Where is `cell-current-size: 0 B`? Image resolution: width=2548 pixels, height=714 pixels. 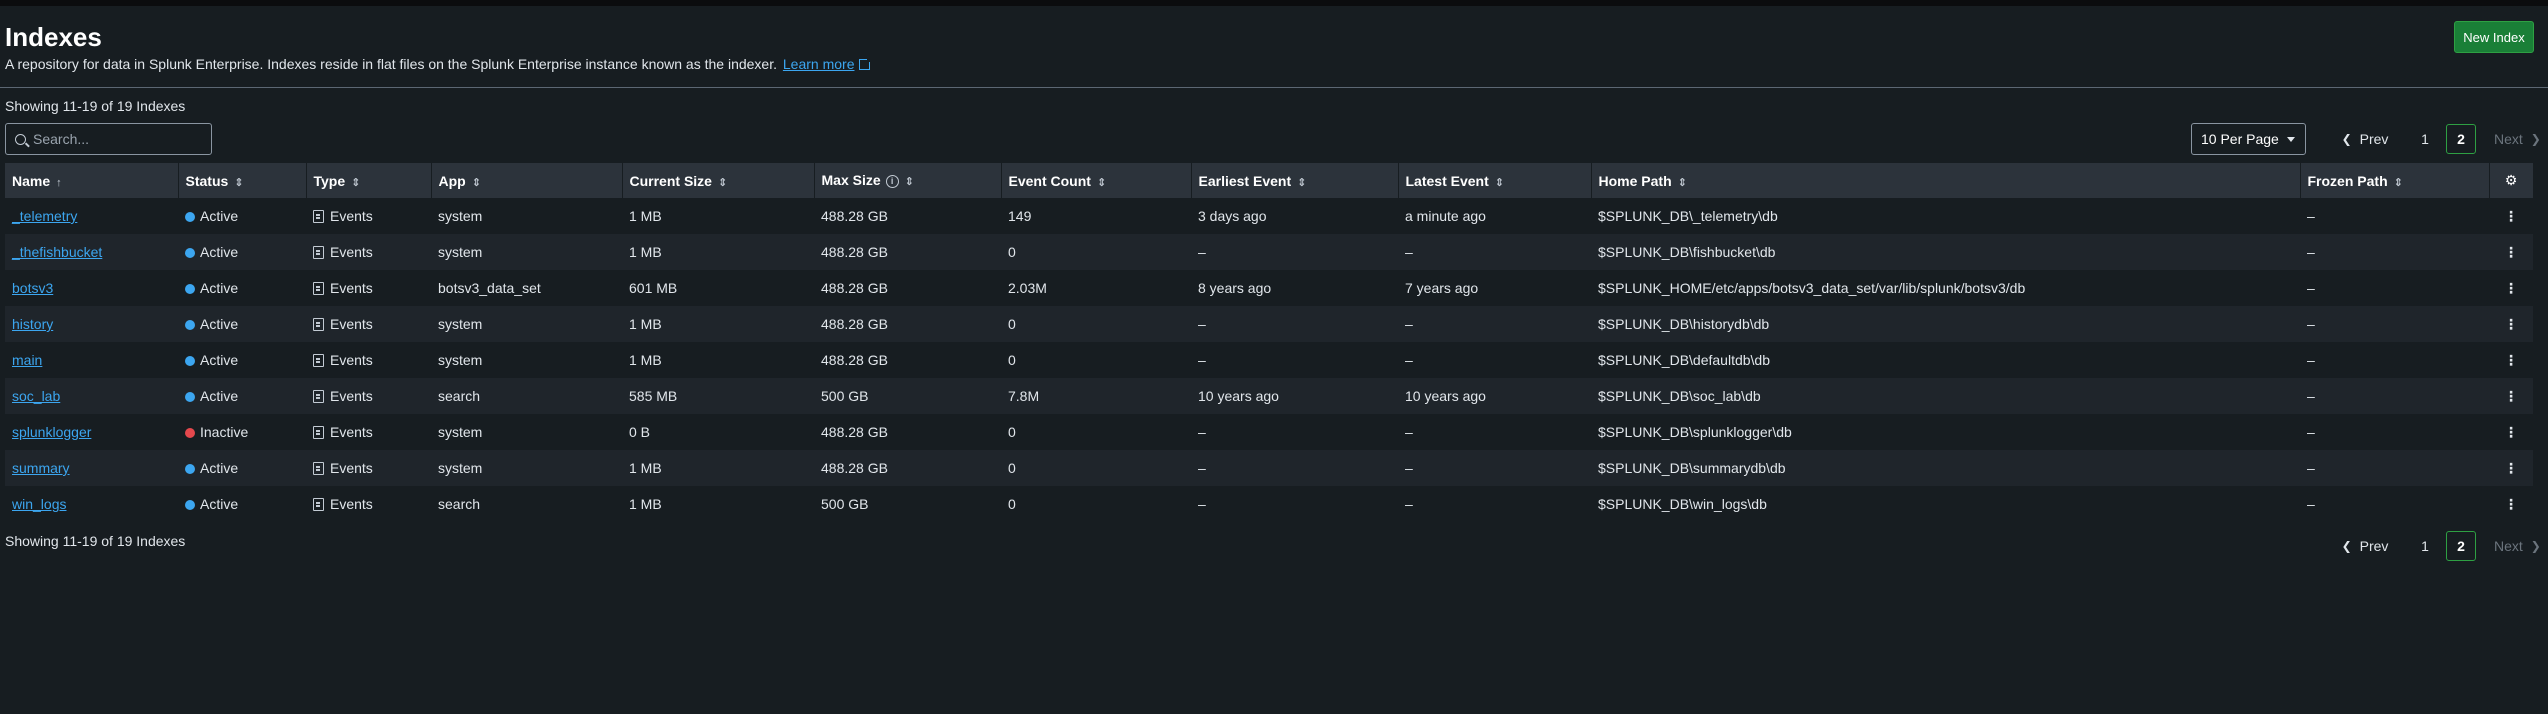
cell-current-size: 0 B is located at coordinates (640, 432).